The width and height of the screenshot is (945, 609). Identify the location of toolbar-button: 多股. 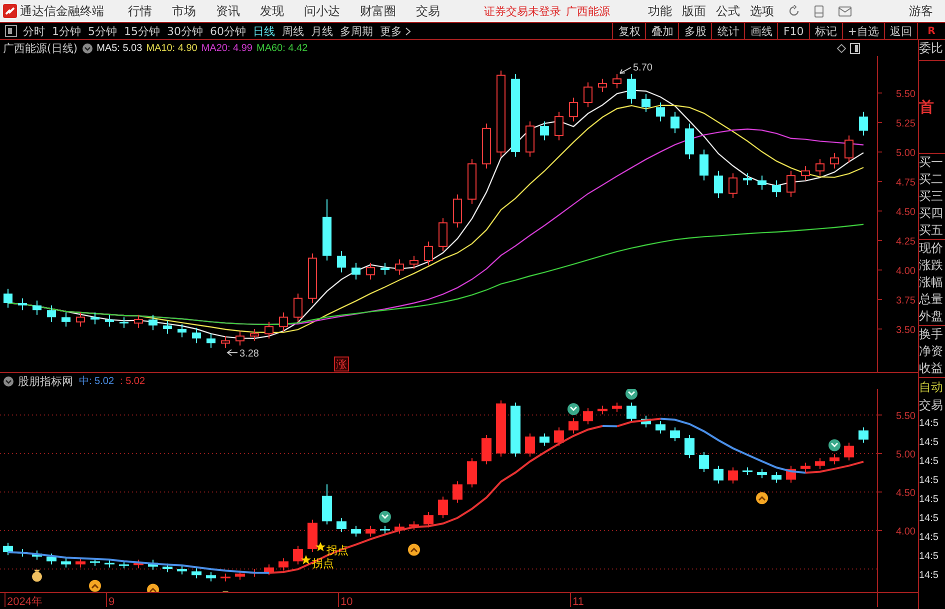
(695, 31).